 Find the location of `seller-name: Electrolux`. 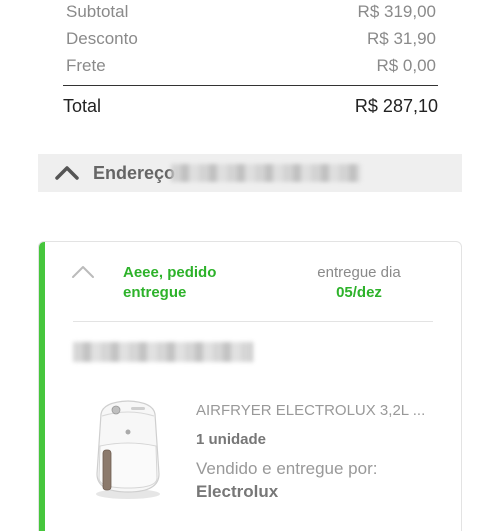

seller-name: Electrolux is located at coordinates (237, 491).